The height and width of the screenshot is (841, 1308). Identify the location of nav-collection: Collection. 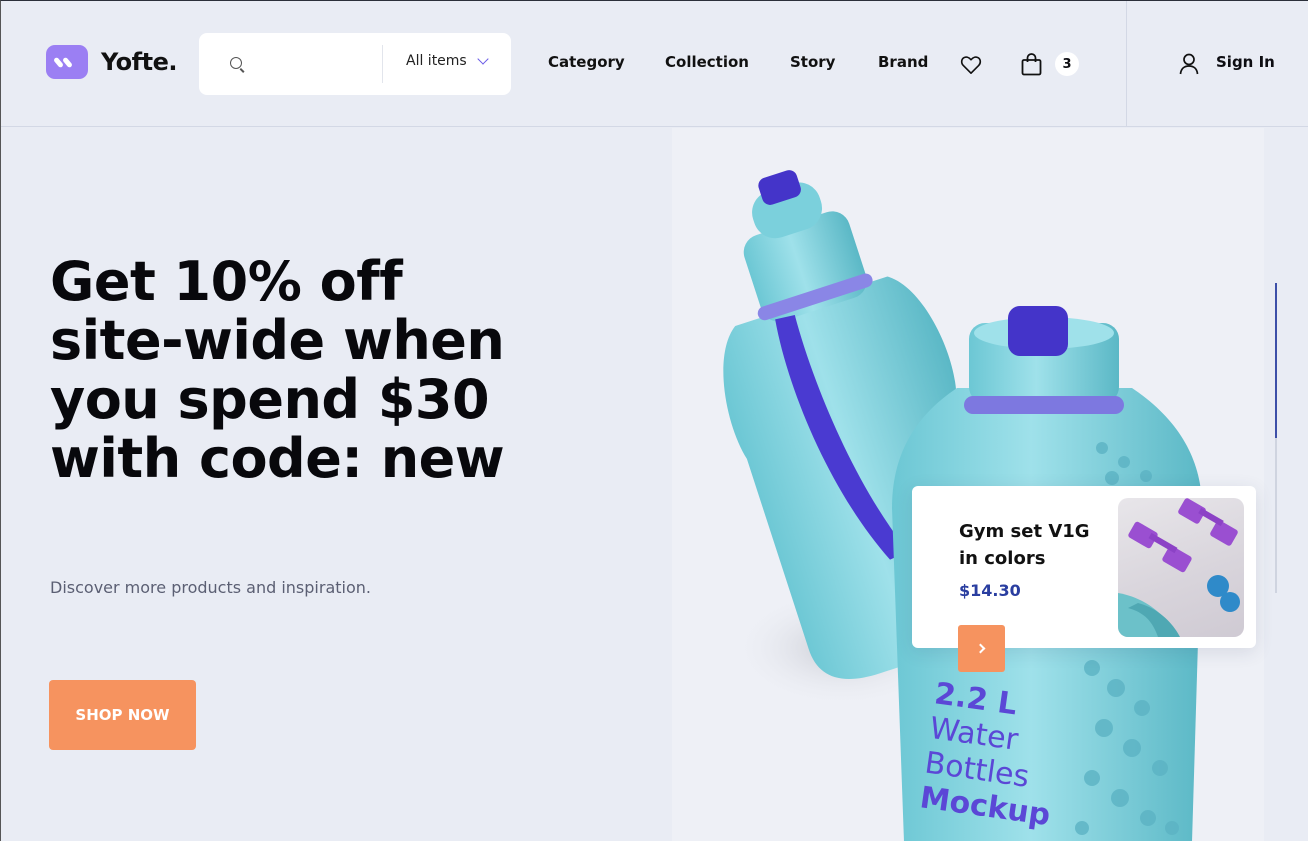
(707, 62).